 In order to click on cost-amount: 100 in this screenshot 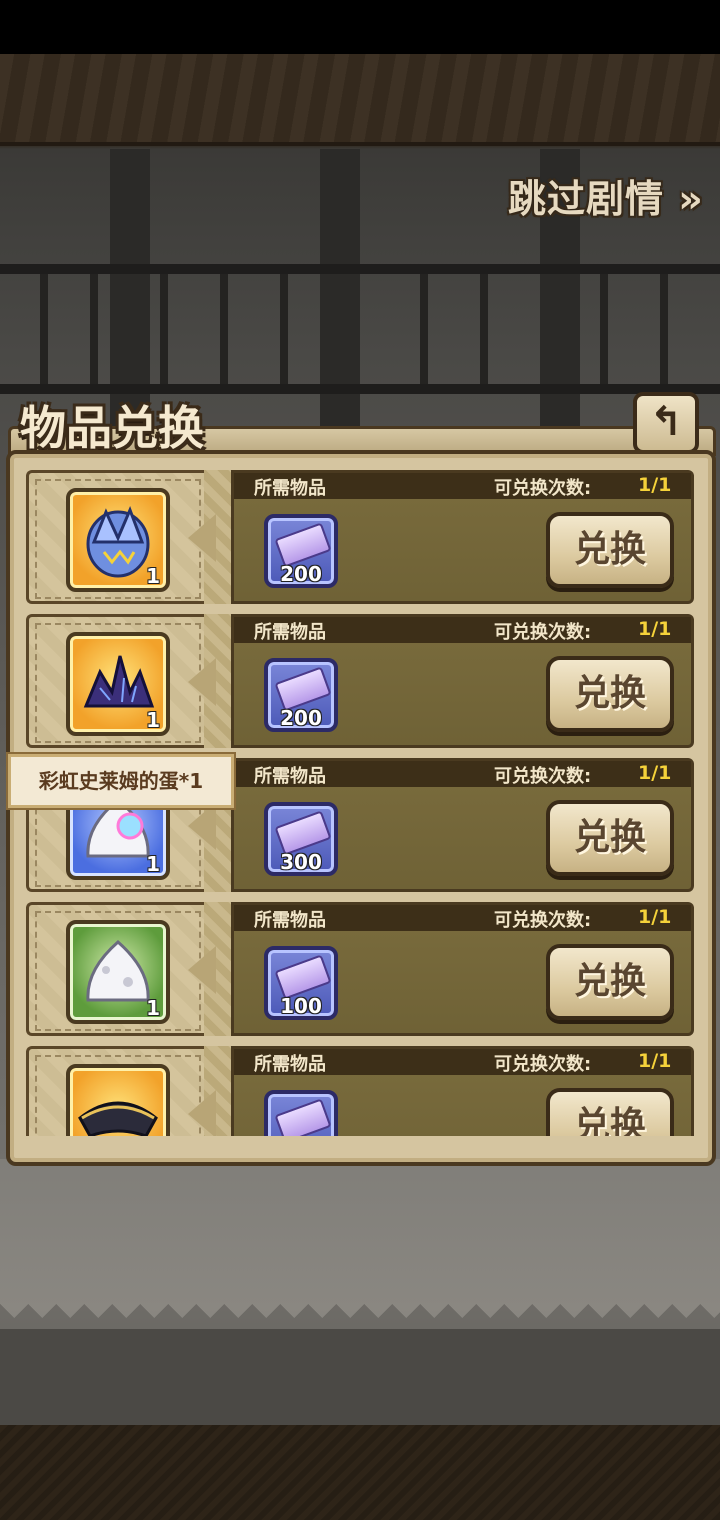, I will do `click(301, 1006)`.